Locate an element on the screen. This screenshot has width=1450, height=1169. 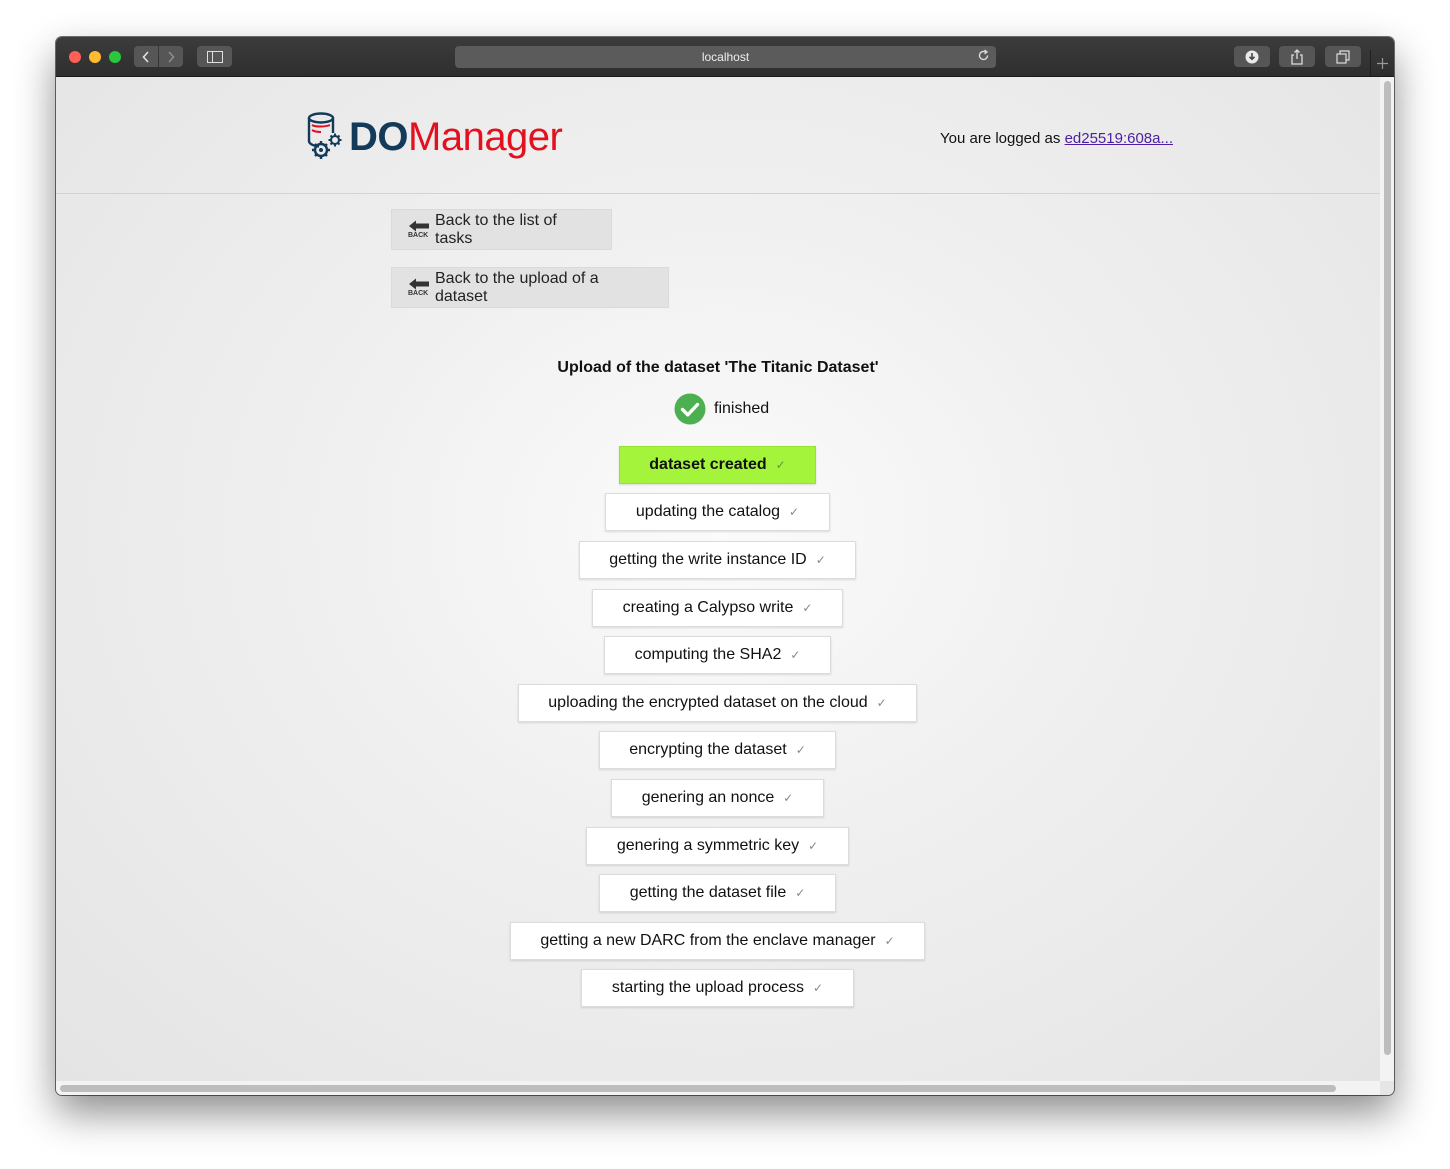
step-genering-symmetric-key: genering a symmetric key ✓ is located at coordinates (717, 846).